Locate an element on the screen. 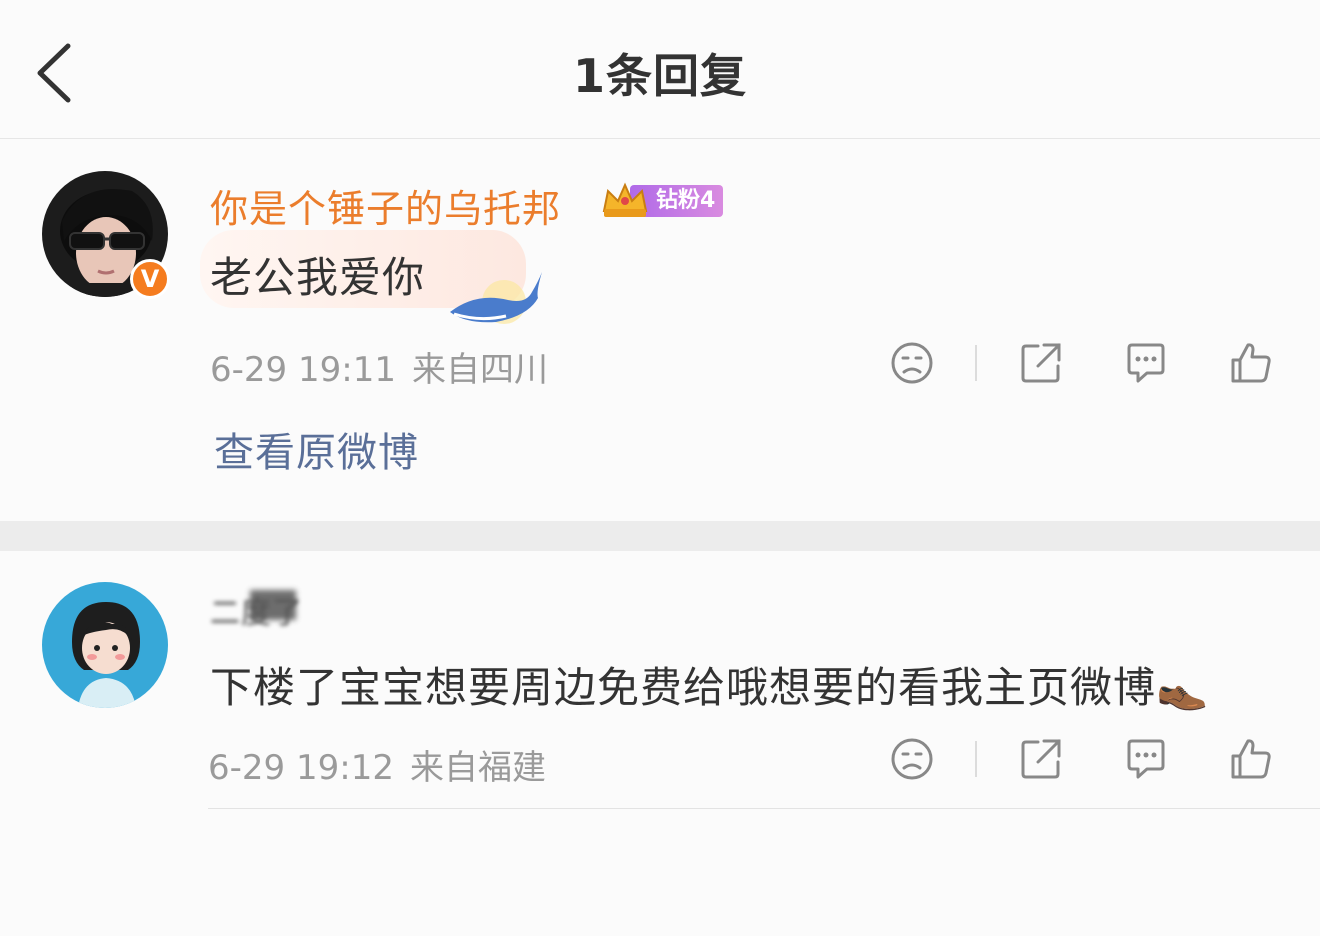  comment-meta: 6-29 19:11 来自四川 is located at coordinates (387, 366).